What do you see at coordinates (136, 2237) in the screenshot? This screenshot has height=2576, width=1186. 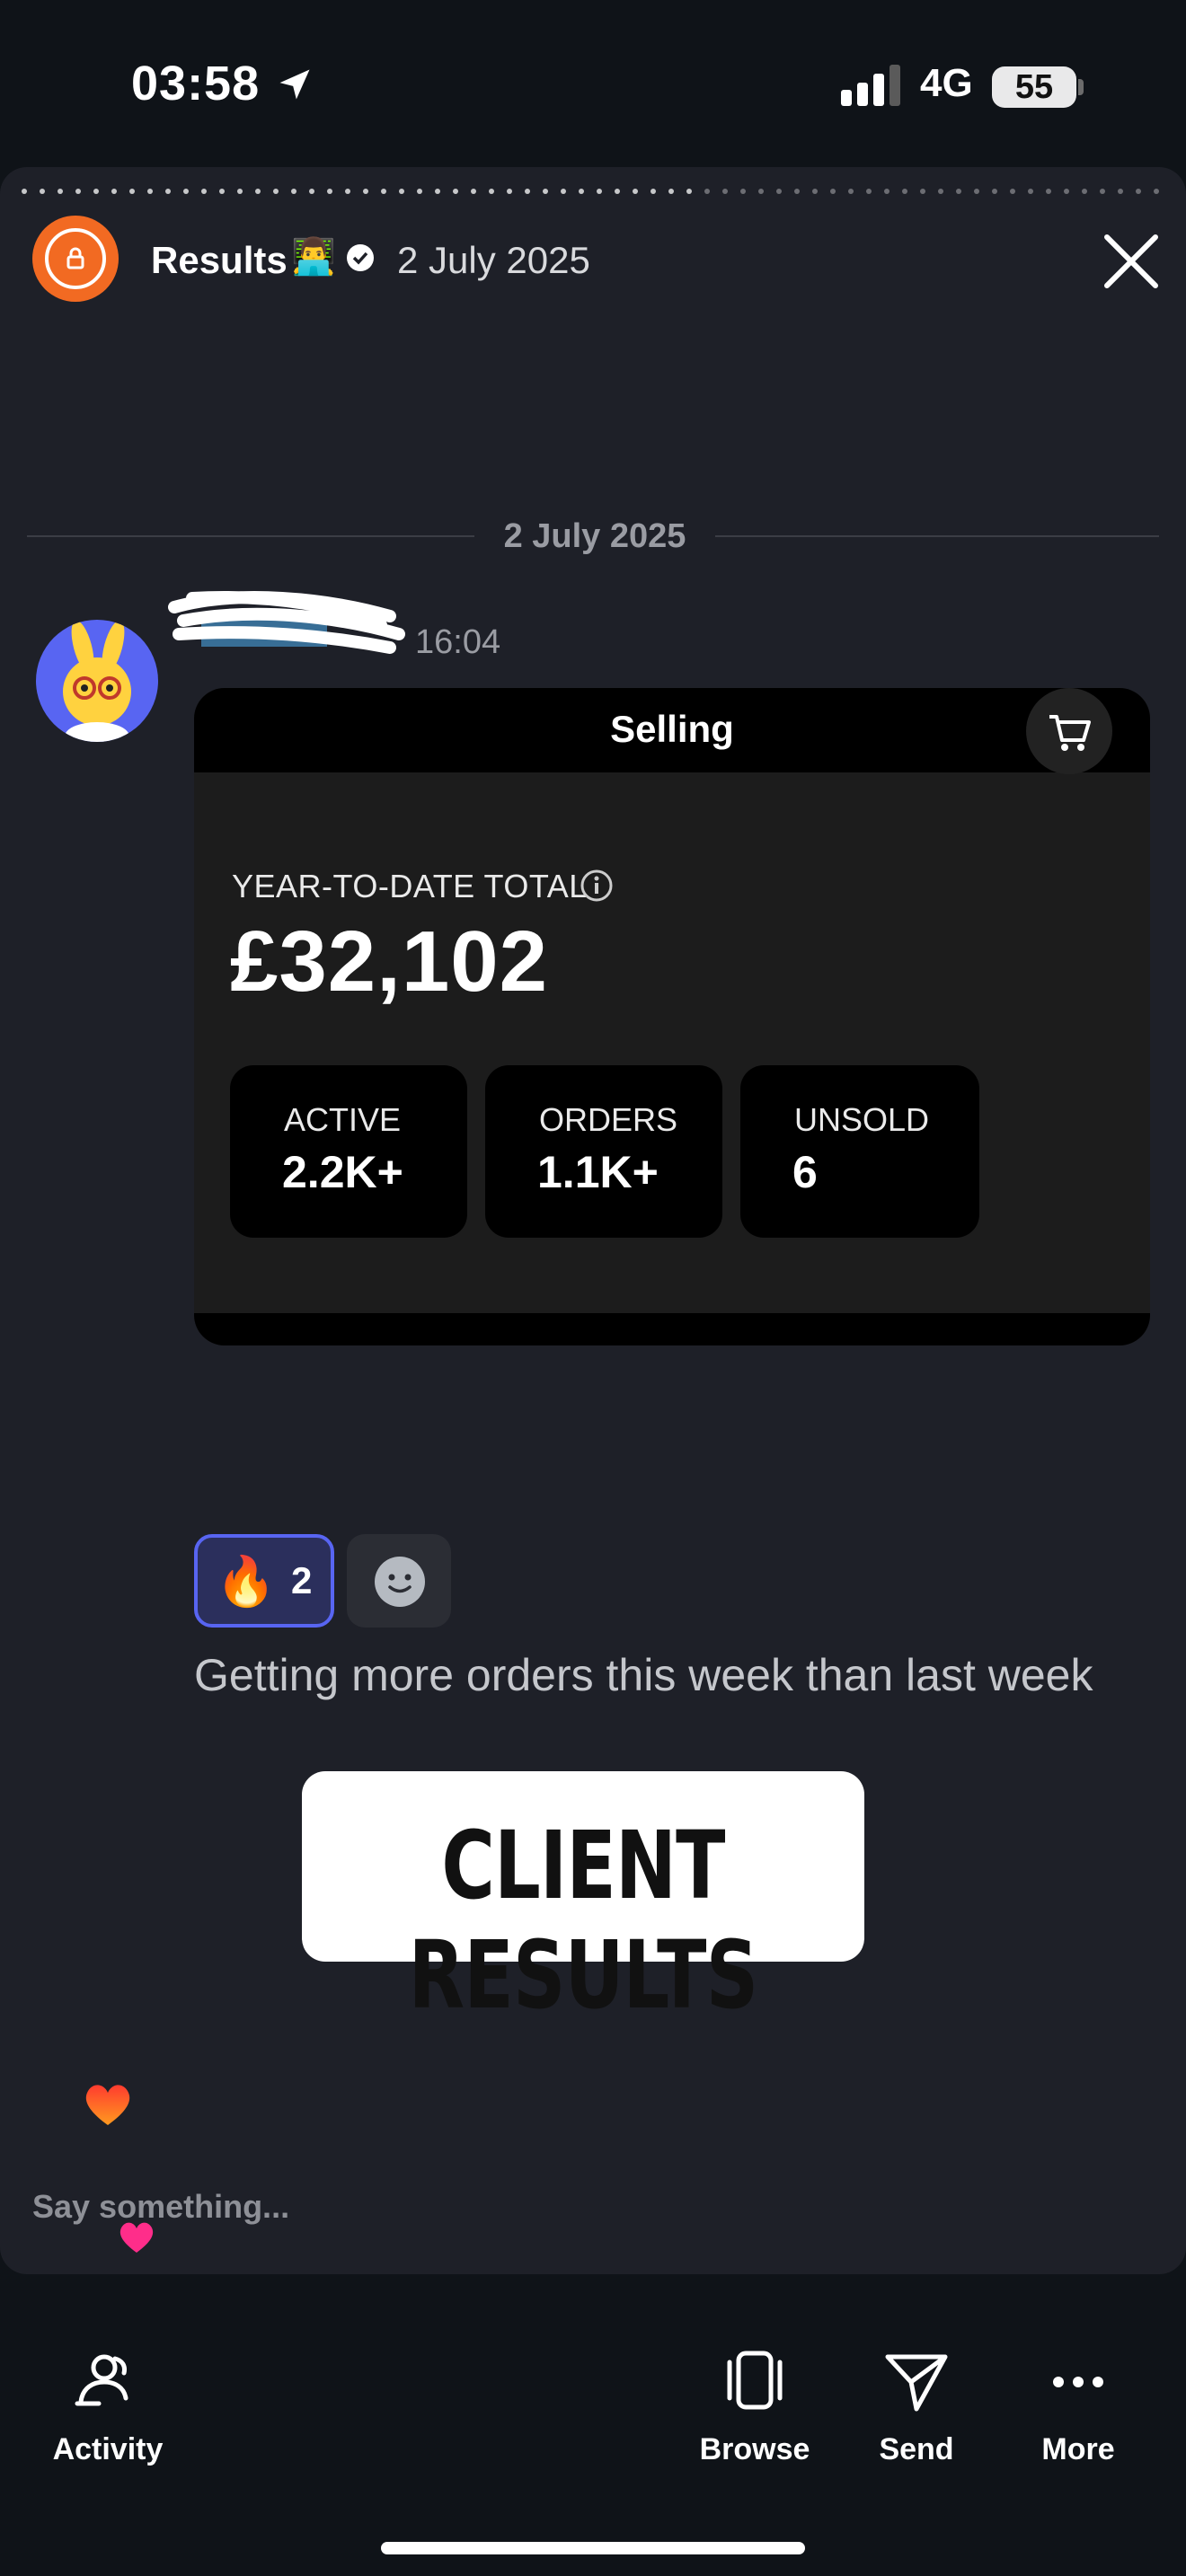 I see `floating-heart-icon` at bounding box center [136, 2237].